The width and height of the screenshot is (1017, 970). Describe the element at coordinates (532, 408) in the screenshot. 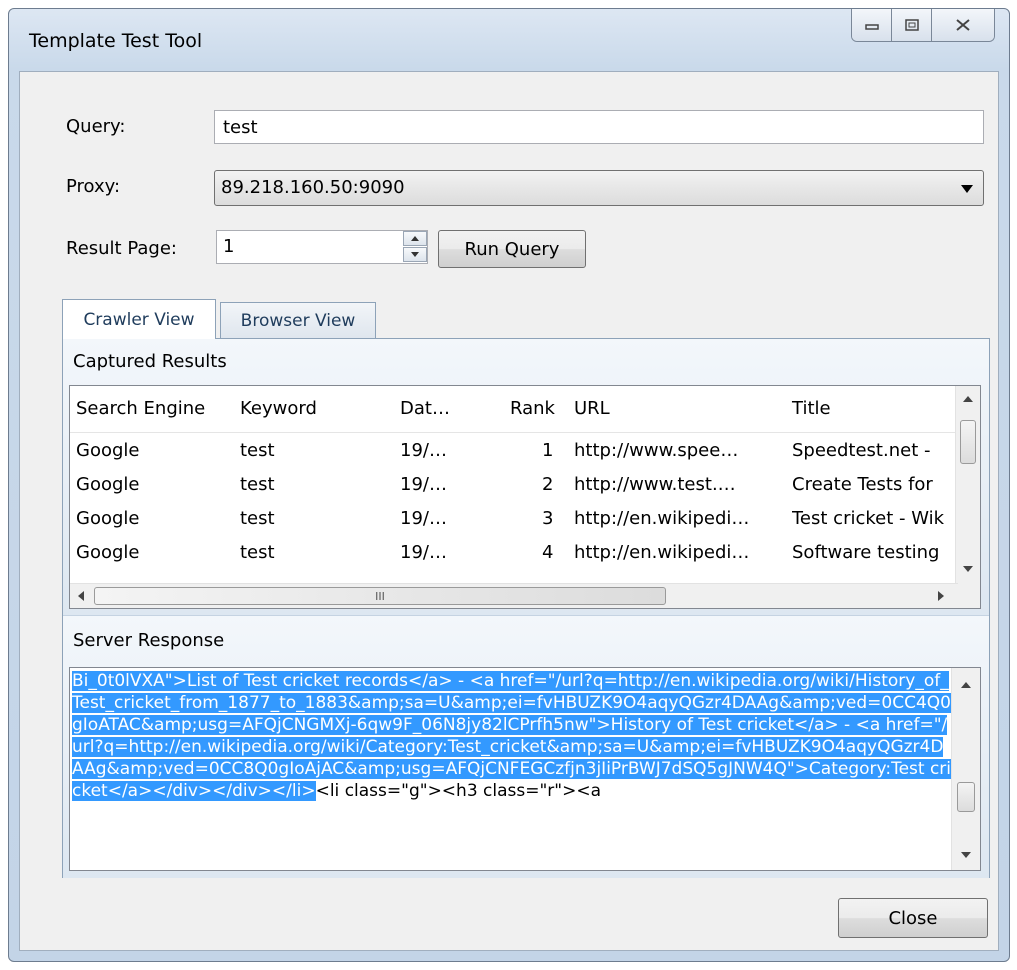

I see `column-header-rank: Rank` at that location.